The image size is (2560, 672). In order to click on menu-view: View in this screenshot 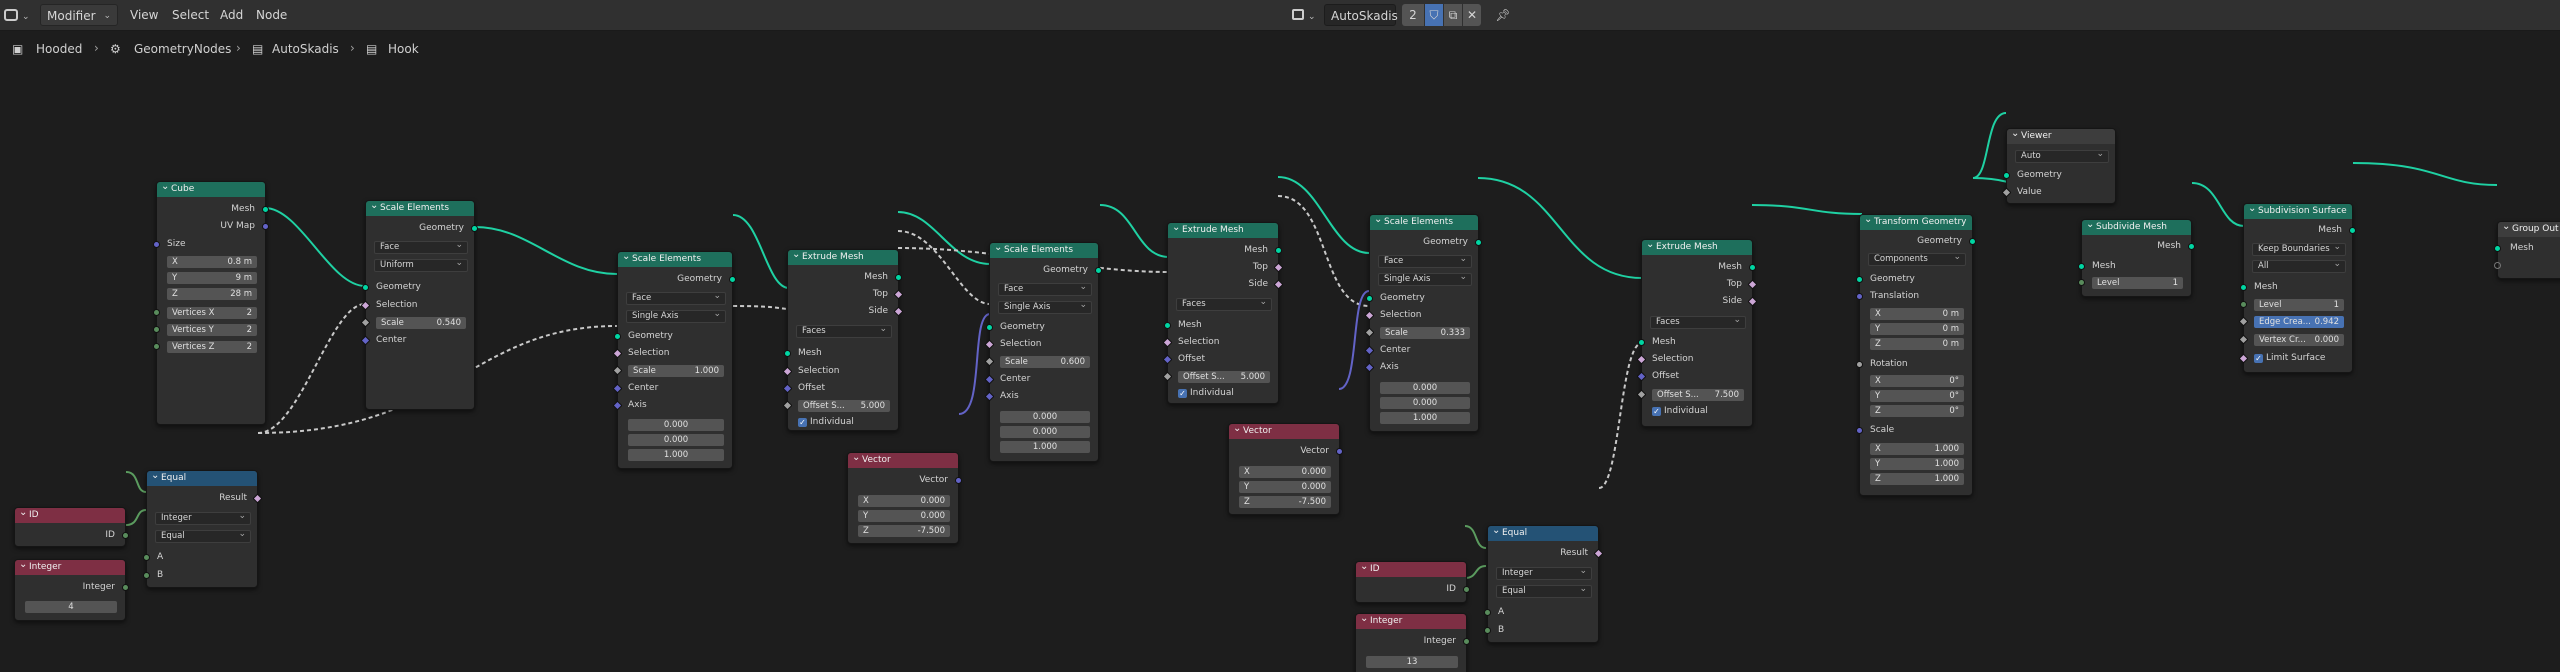, I will do `click(144, 15)`.